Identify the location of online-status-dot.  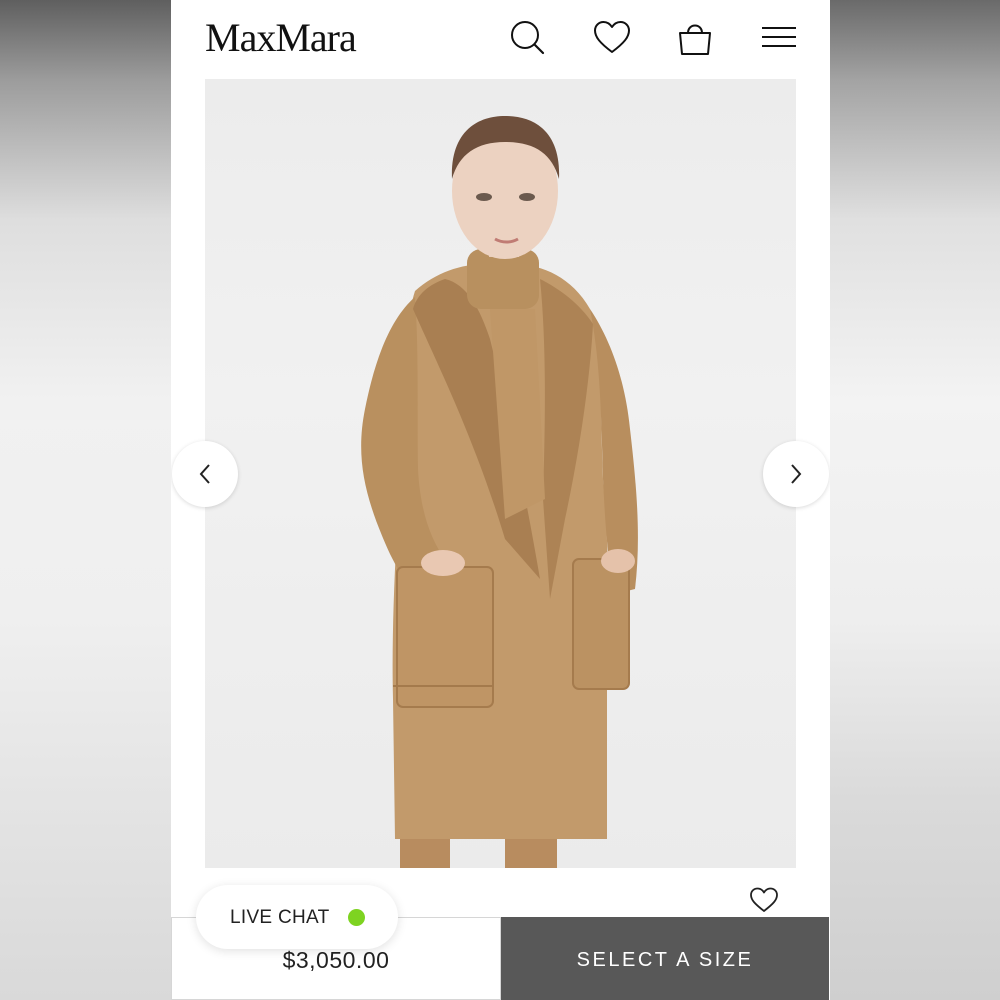
(356, 917).